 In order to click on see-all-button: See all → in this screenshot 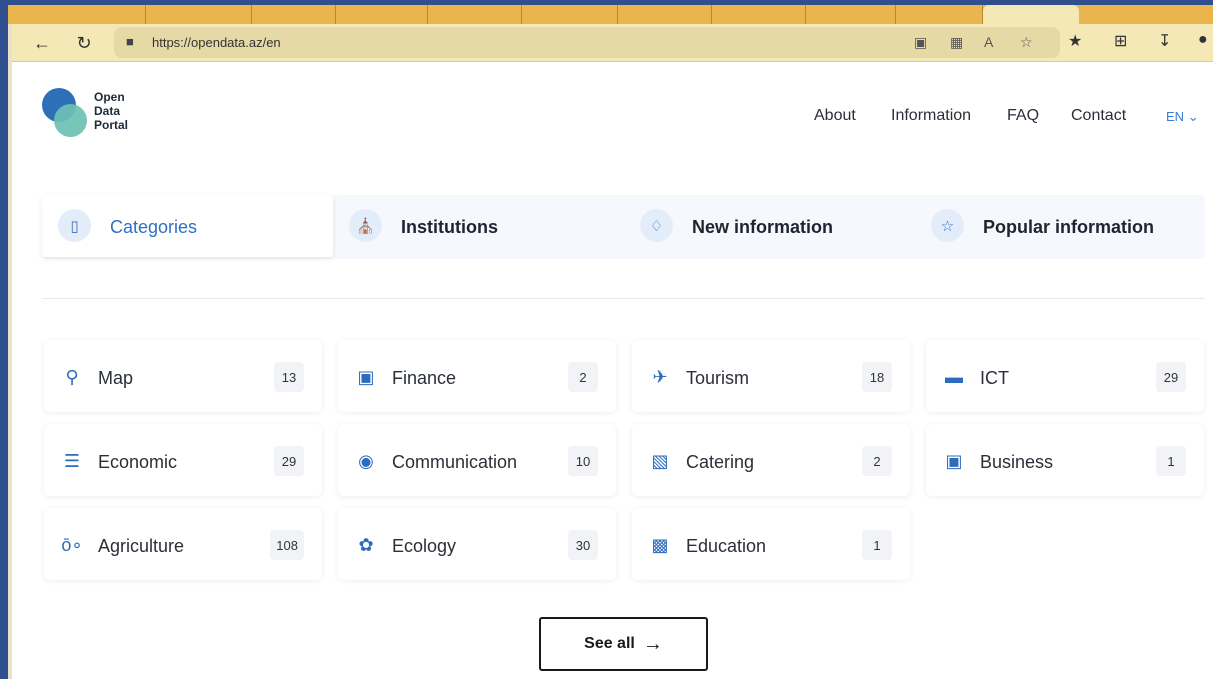, I will do `click(623, 644)`.